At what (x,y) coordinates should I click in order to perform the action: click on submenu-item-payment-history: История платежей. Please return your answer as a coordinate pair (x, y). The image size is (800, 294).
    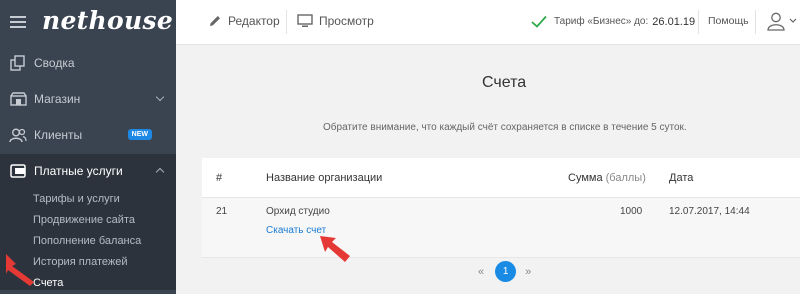
    Looking at the image, I should click on (80, 262).